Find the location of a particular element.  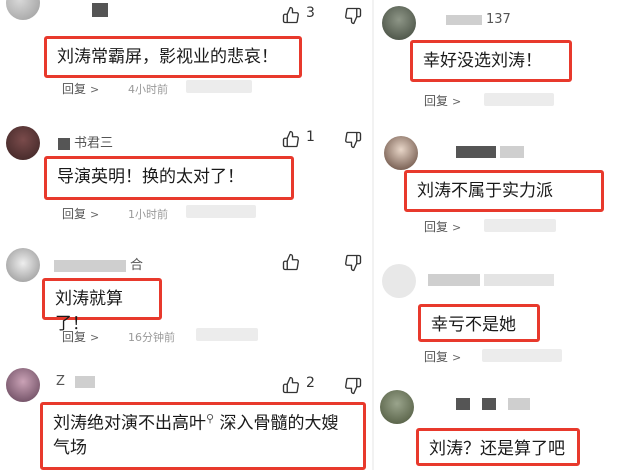

timestamp: 1小时前 is located at coordinates (148, 214).